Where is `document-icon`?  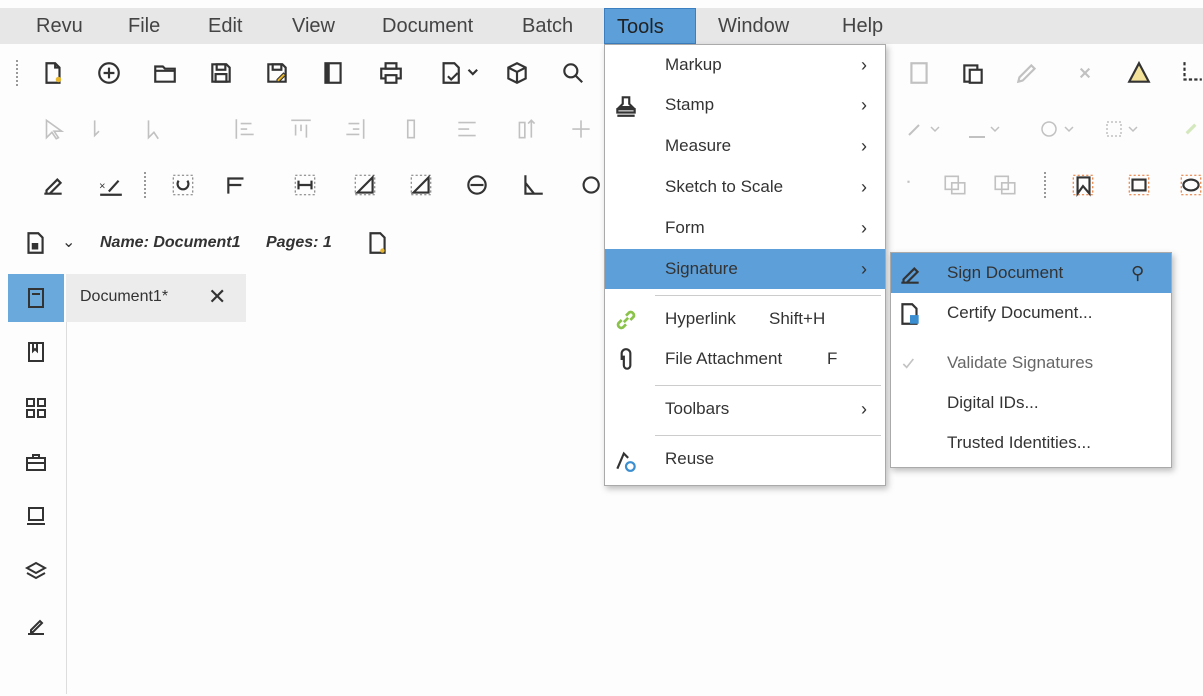
document-icon is located at coordinates (919, 73).